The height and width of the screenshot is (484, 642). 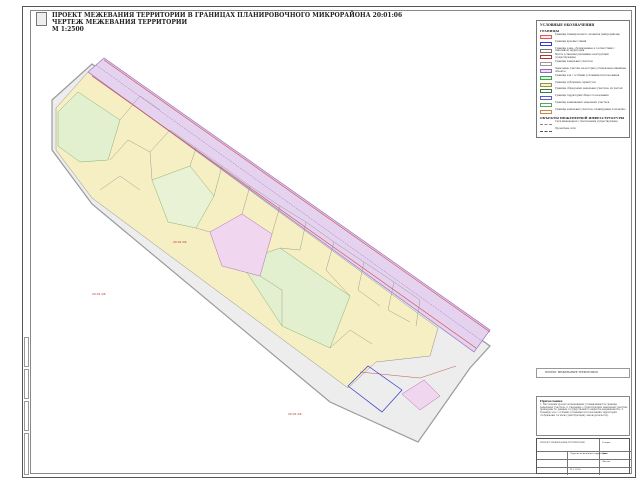 I want to click on legend-label: Границы земельных участков, so click(x=574, y=62).